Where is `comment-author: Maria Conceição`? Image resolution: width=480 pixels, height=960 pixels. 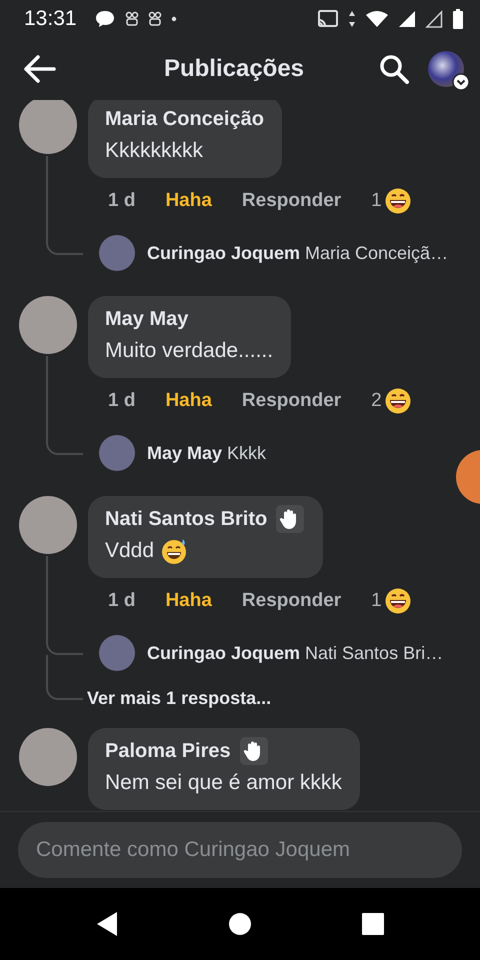 comment-author: Maria Conceição is located at coordinates (184, 119).